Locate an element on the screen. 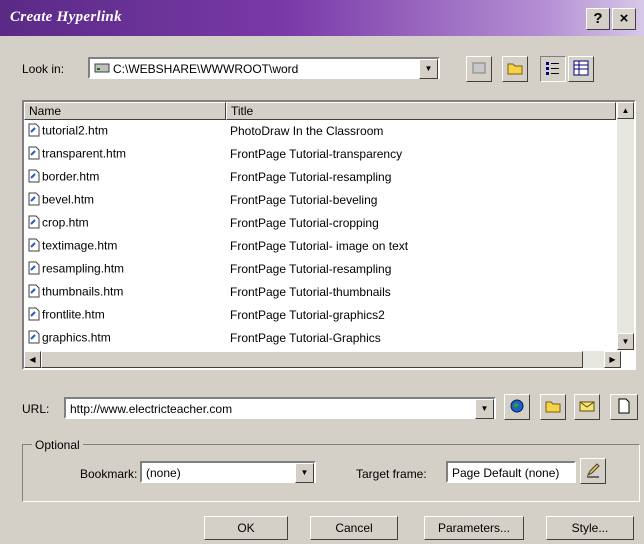 This screenshot has height=544, width=644. envelope-icon is located at coordinates (587, 407).